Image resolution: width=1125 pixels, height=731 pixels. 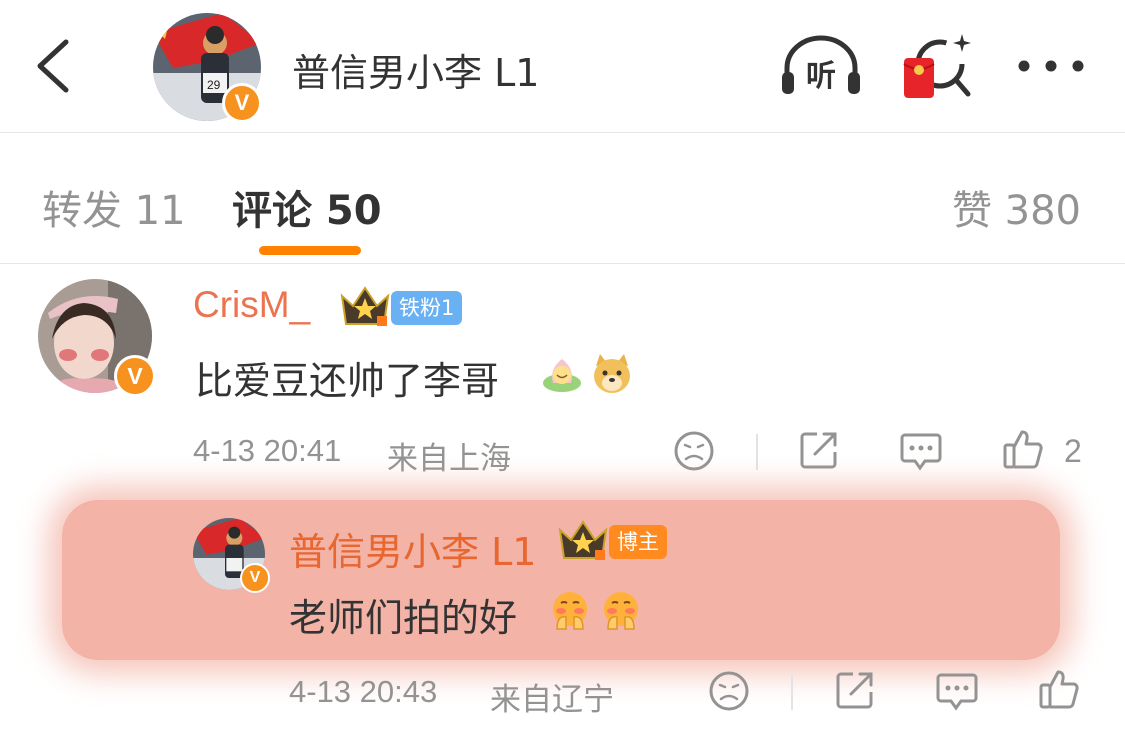 I want to click on listen-headphones-icon: 听, so click(x=821, y=66).